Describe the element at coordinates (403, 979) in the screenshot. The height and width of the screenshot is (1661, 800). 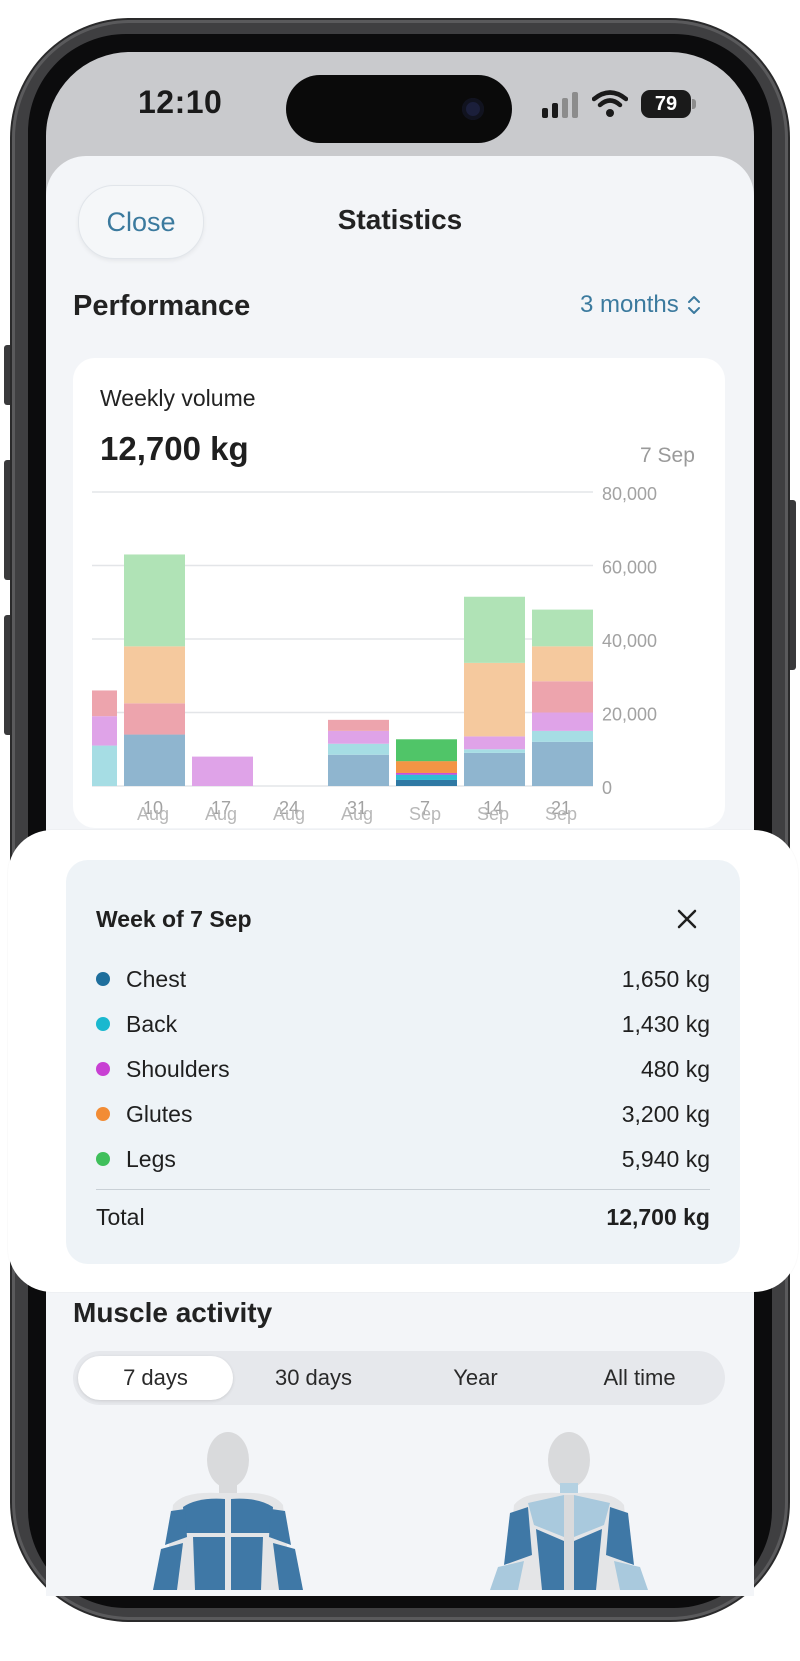
I see `legend-row-chest: Chest 1,650 kg` at that location.